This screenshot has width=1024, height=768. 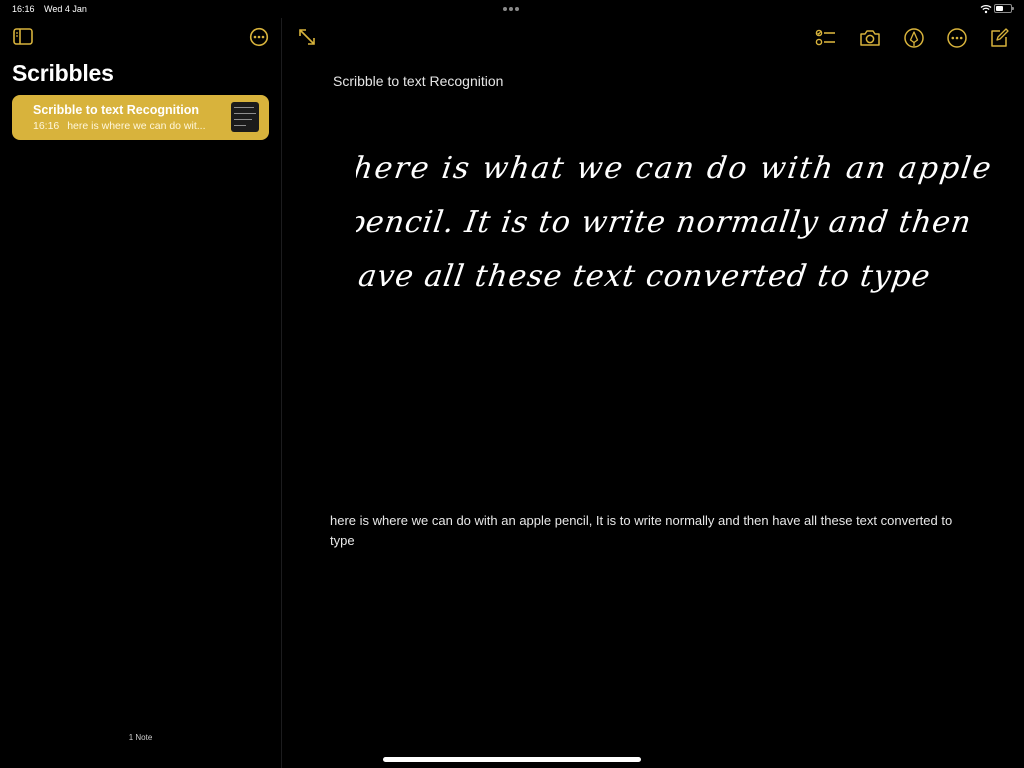 I want to click on pen-tip-circle-icon, so click(x=914, y=38).